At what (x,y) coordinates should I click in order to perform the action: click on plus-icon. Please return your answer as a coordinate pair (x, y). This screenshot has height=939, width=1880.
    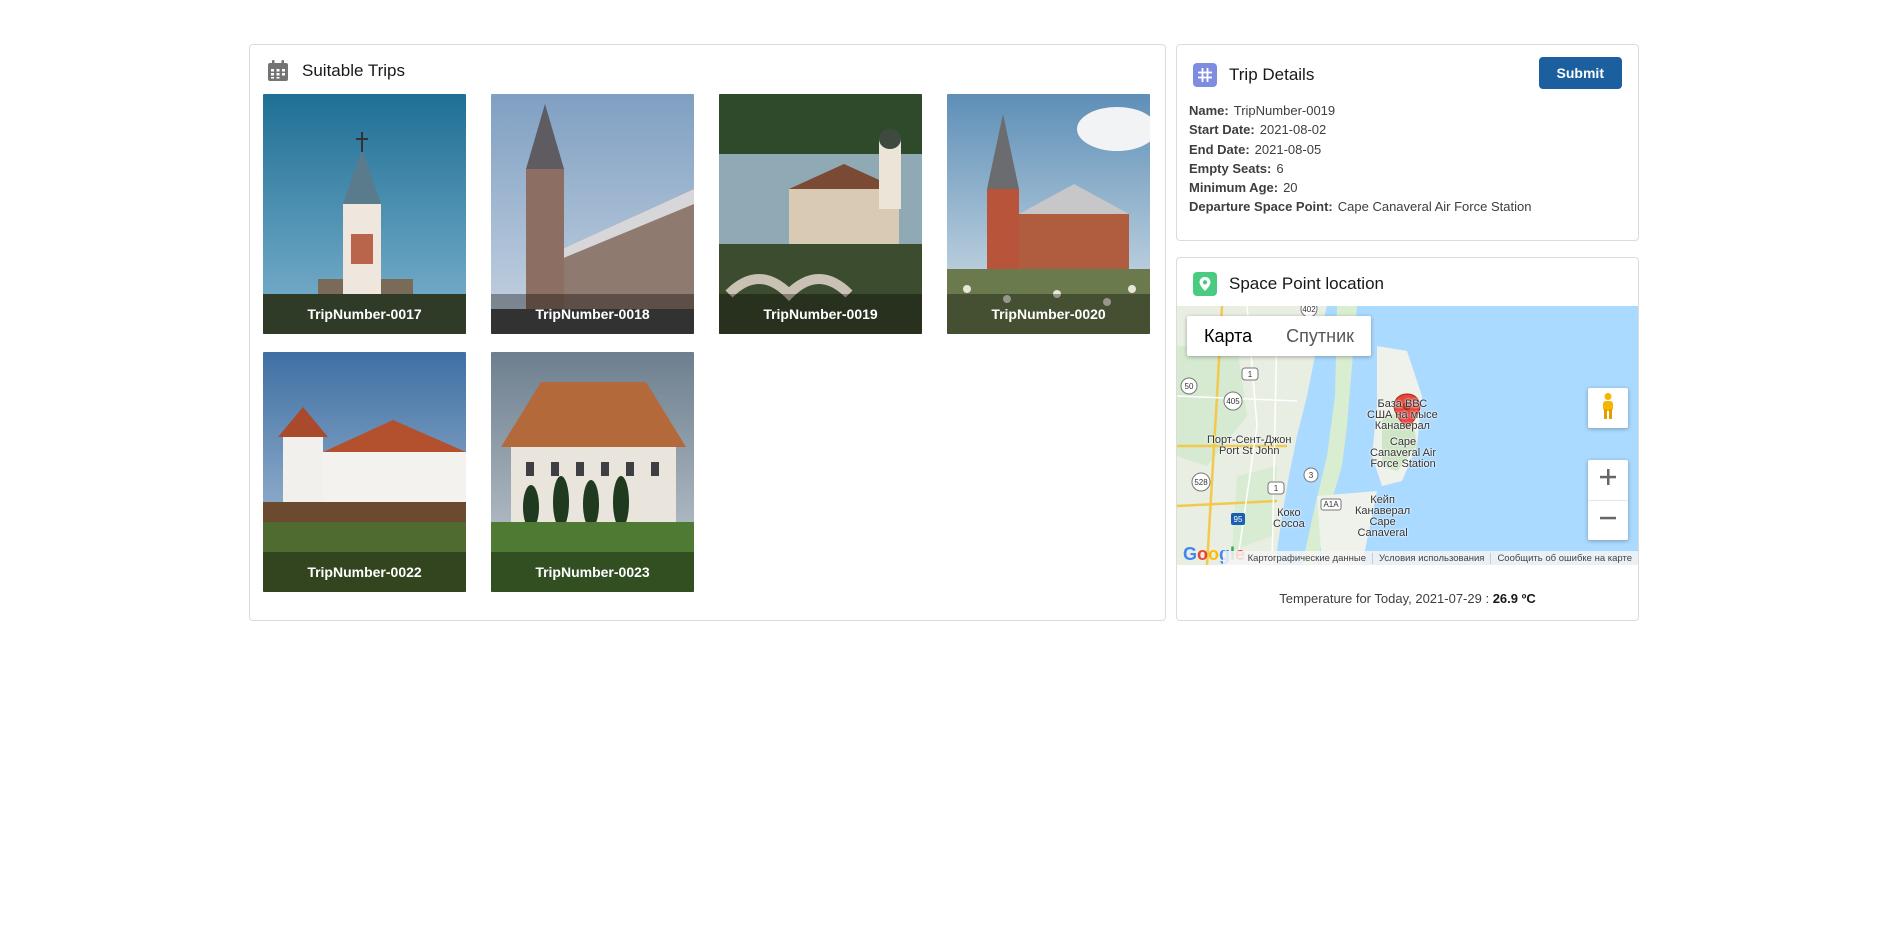
    Looking at the image, I should click on (1608, 479).